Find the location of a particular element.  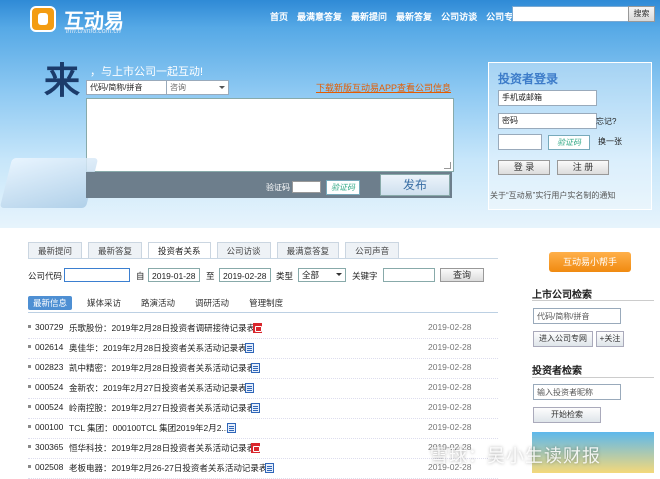

company-search-divider is located at coordinates (593, 300).